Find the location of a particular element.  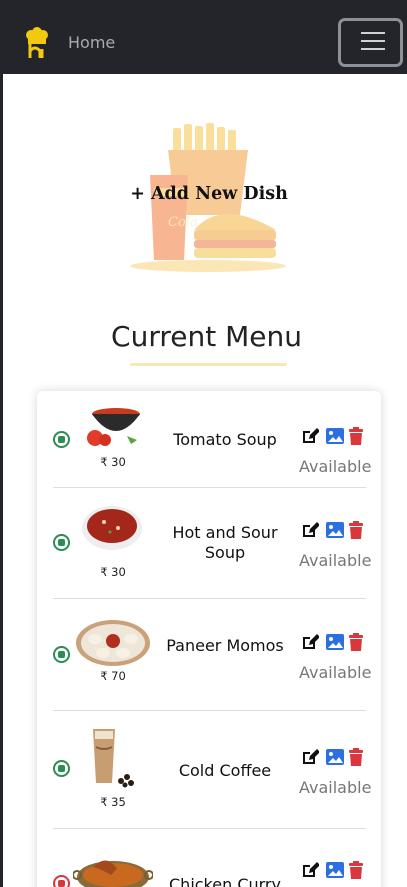

menu-item-hot-and-sour-soup: ₹ 30 Hot and Sour Soup Available is located at coordinates (212, 549).